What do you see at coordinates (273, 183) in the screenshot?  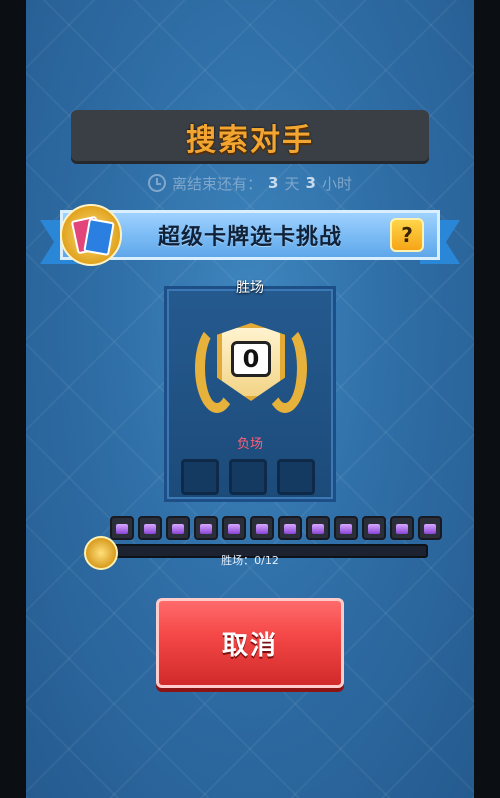 I see `timer-days: 3` at bounding box center [273, 183].